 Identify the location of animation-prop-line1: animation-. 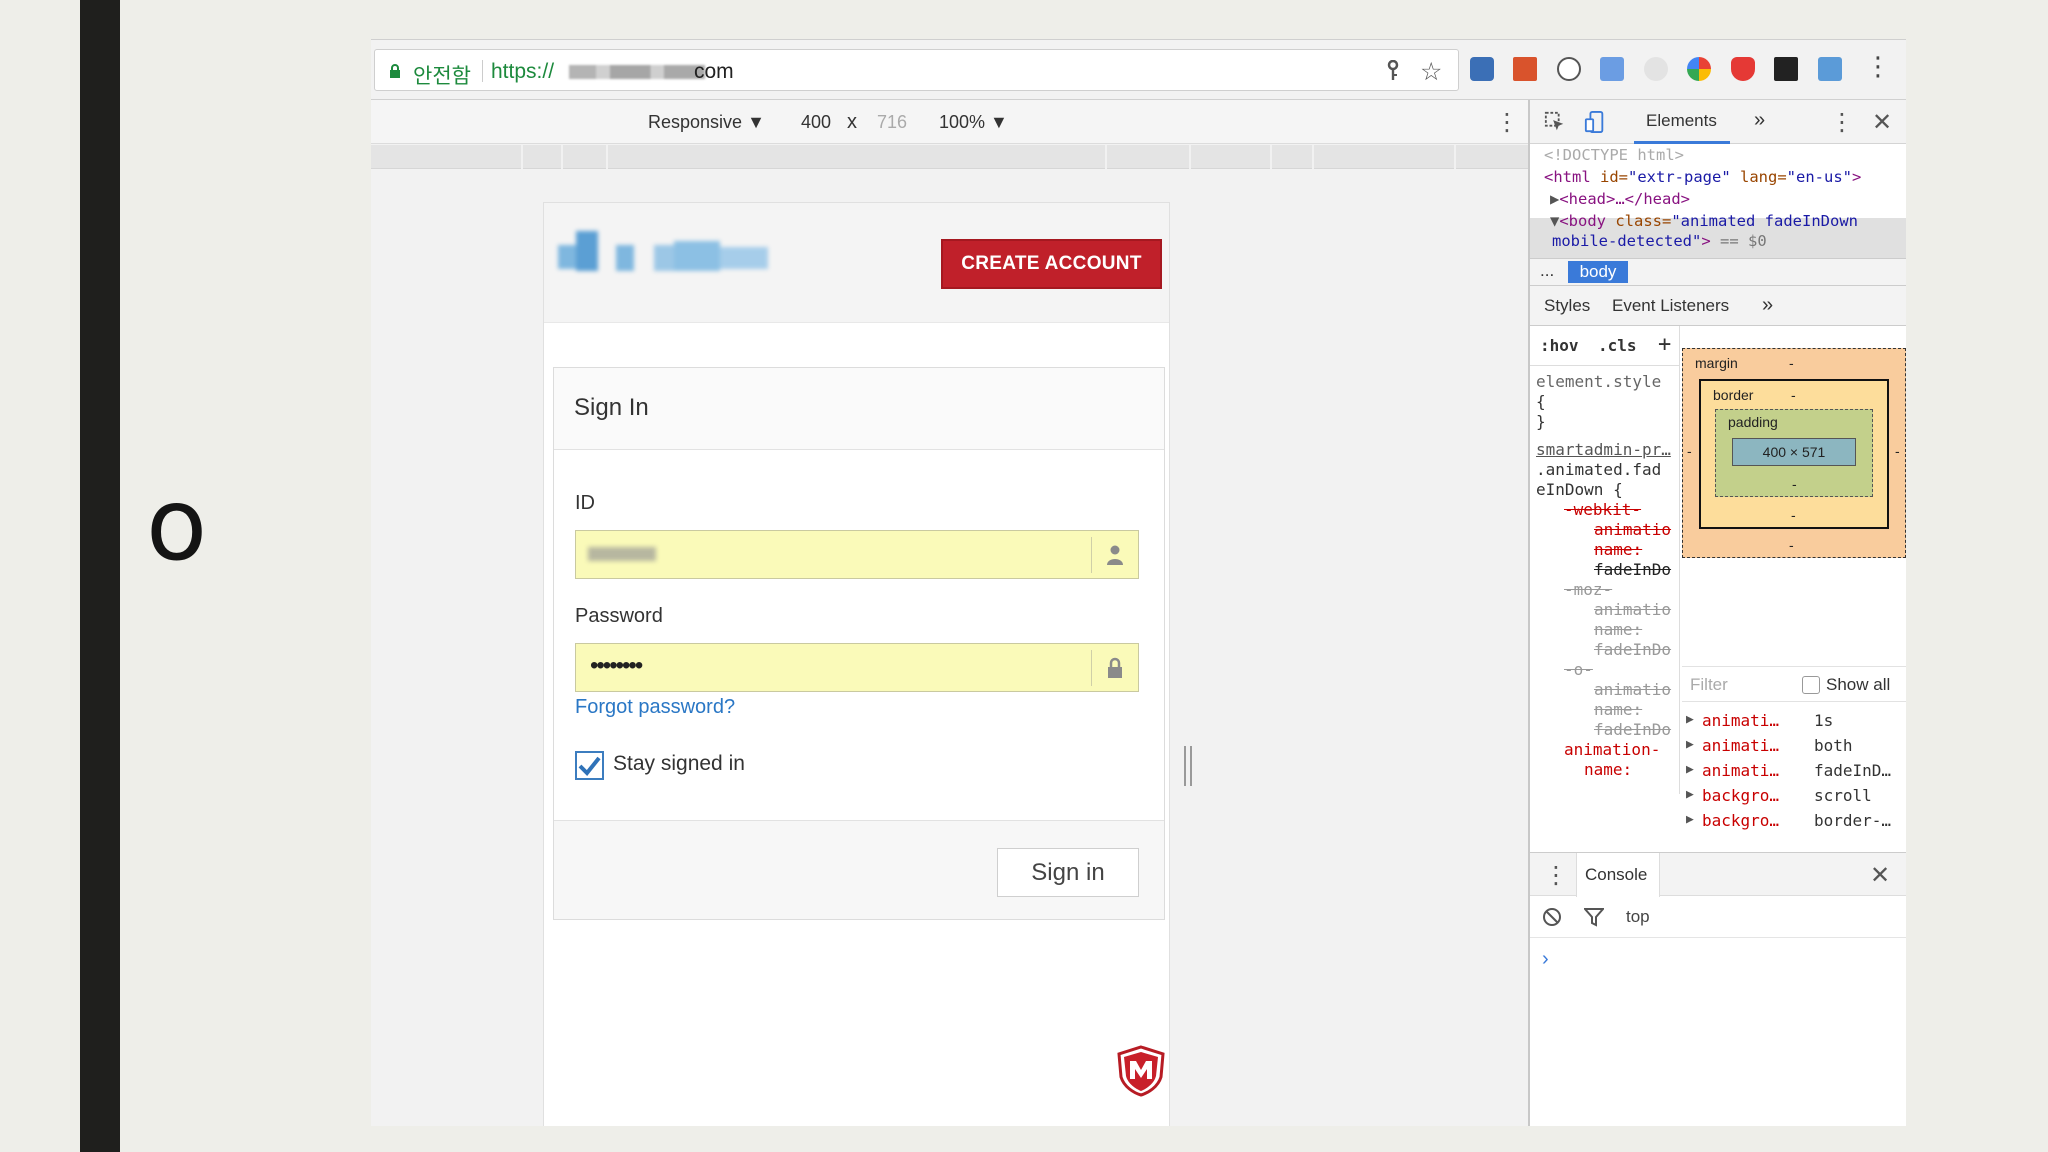
(1612, 749).